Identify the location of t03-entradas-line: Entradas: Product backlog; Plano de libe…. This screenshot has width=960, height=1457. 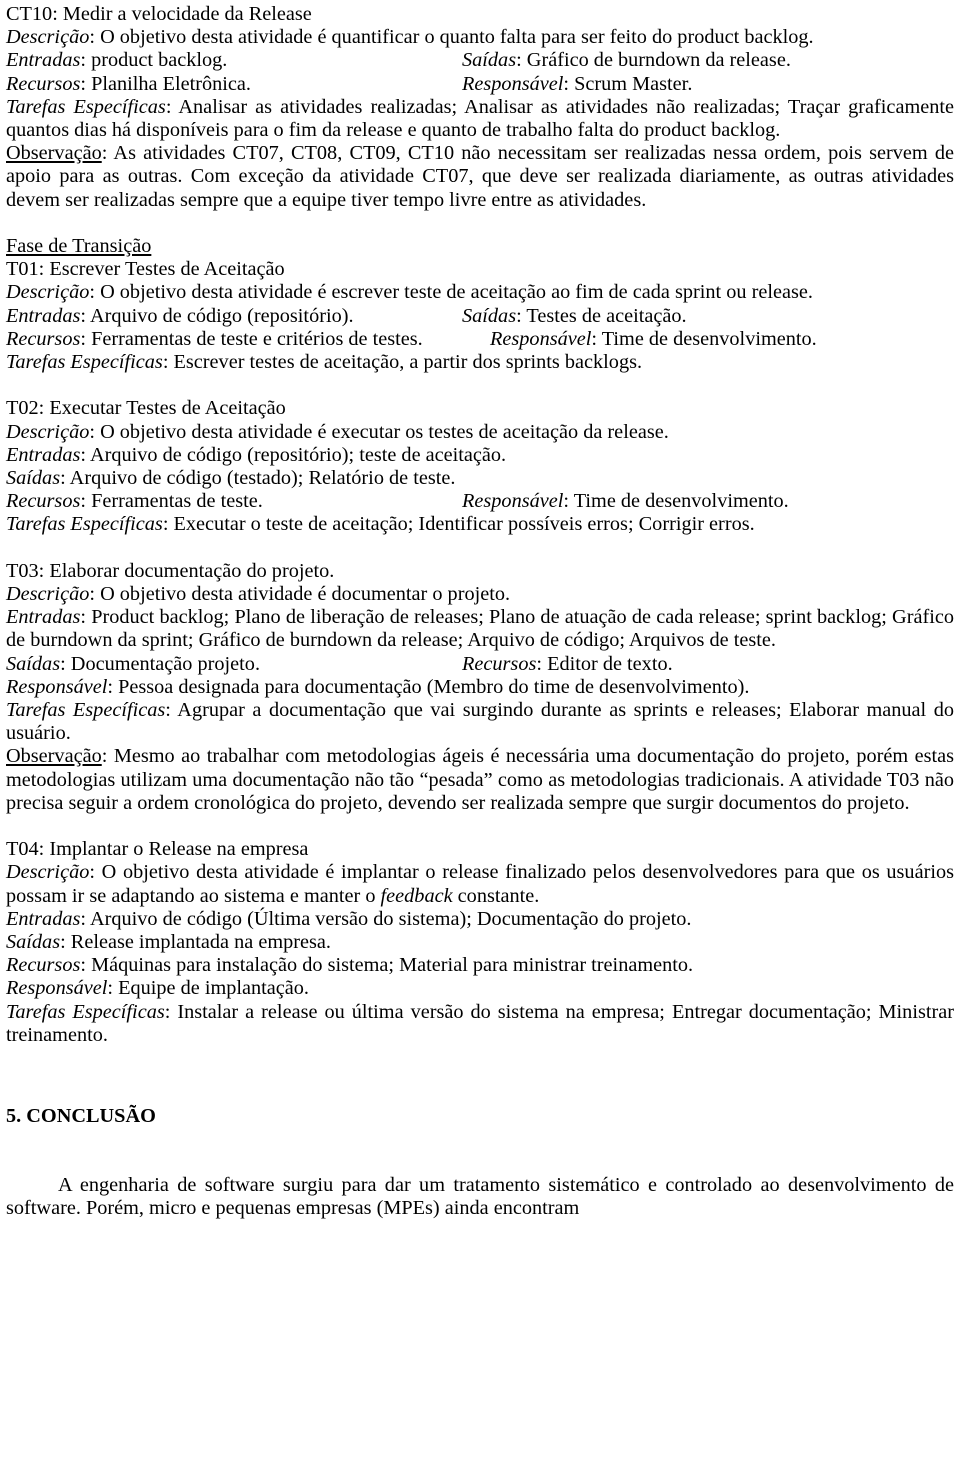
(480, 629).